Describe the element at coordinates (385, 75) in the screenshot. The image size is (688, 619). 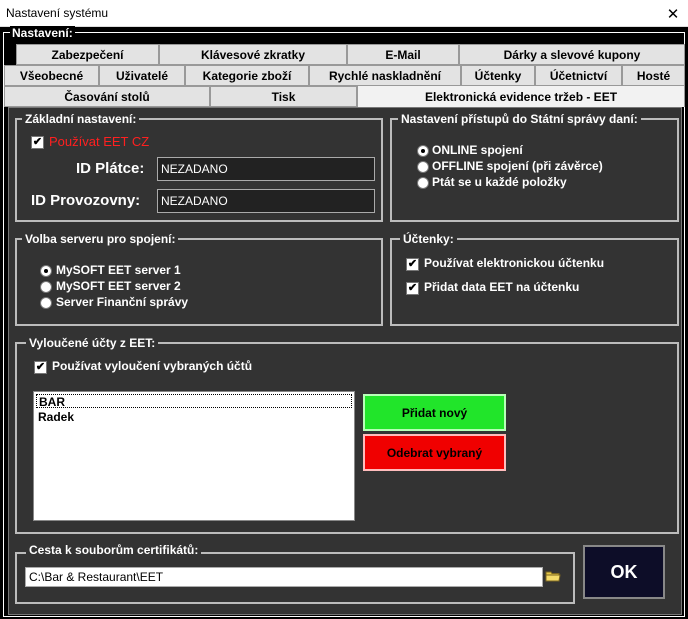
I see `tab-rychle-naskladneni: Rychlé naskladnění` at that location.